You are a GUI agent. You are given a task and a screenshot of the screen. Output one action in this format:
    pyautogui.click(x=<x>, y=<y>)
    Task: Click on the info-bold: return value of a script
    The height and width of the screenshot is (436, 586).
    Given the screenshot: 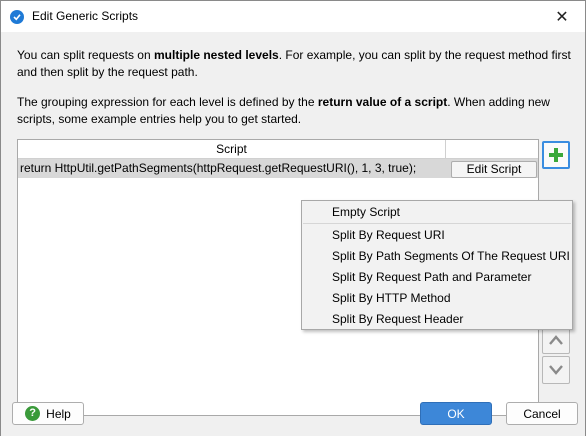 What is the action you would take?
    pyautogui.click(x=382, y=102)
    